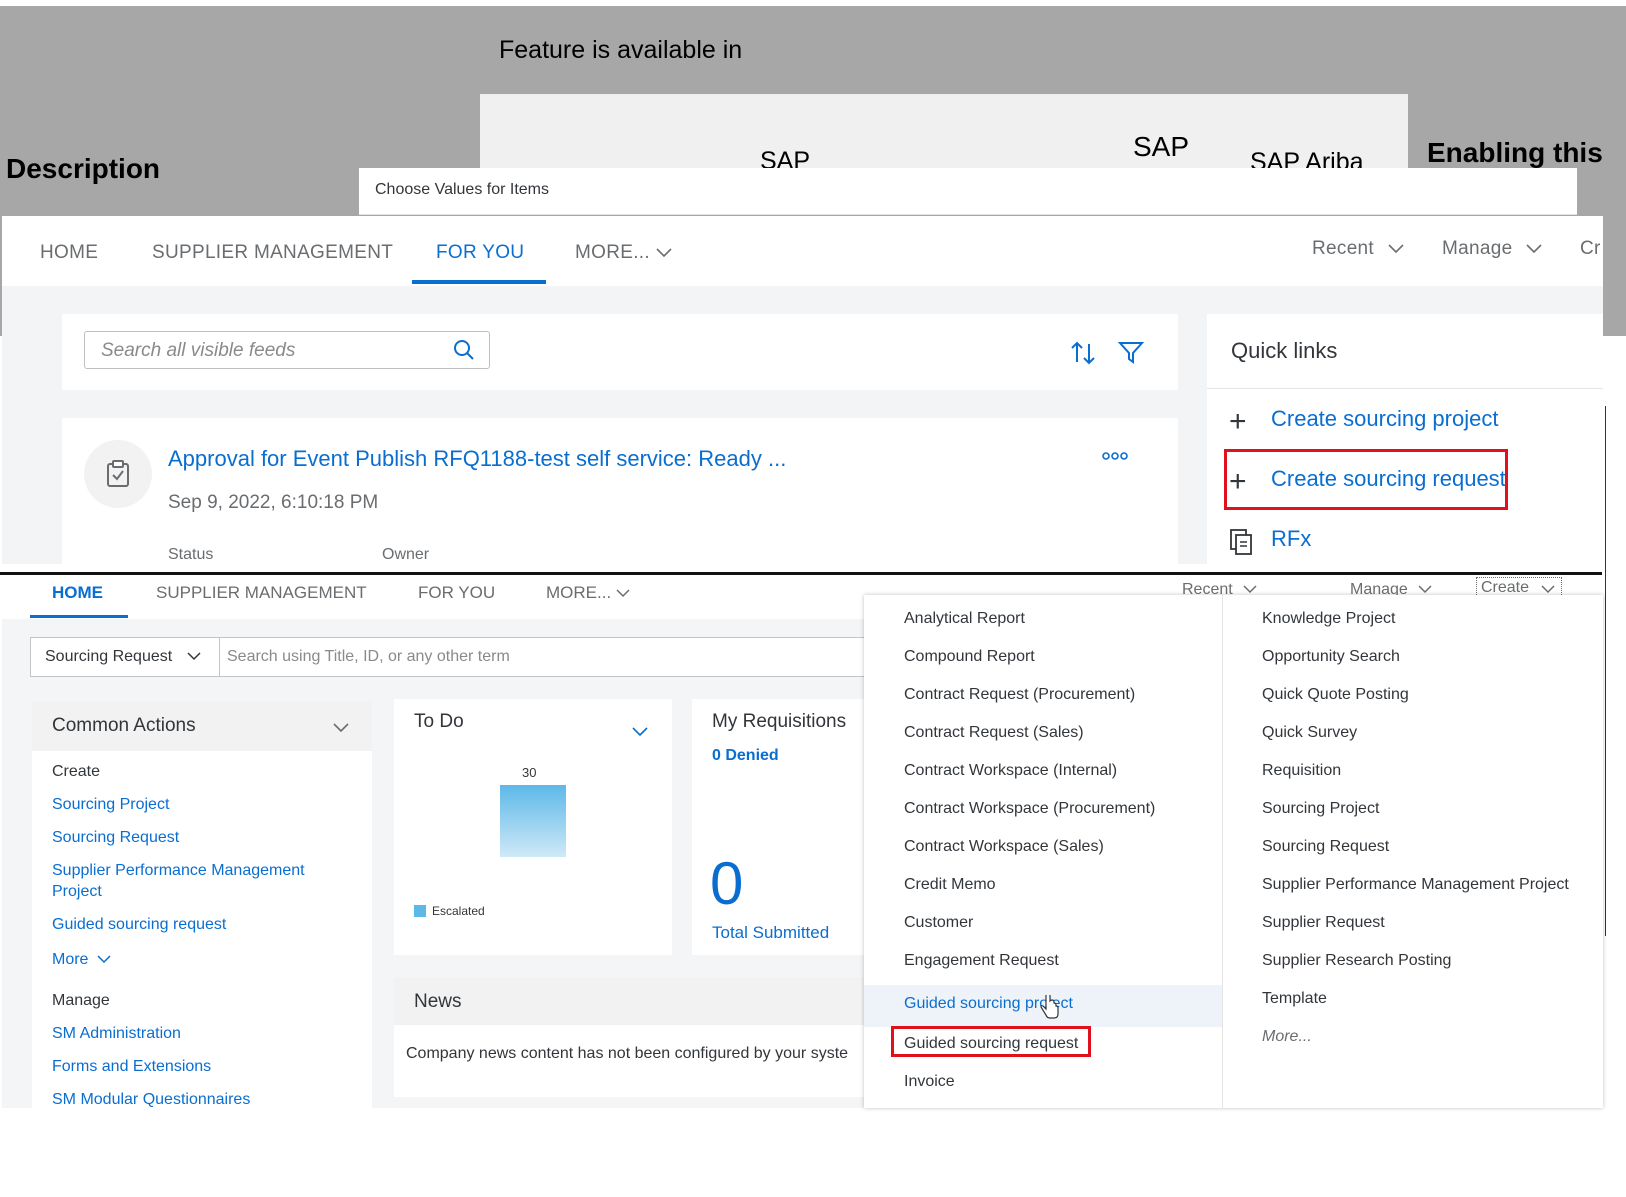 The image size is (1626, 1197). What do you see at coordinates (1325, 847) in the screenshot?
I see `menu-item-sourcing-request: Sourcing Request` at bounding box center [1325, 847].